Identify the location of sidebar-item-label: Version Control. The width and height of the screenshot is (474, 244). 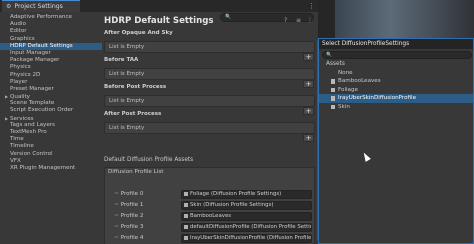
(31, 153).